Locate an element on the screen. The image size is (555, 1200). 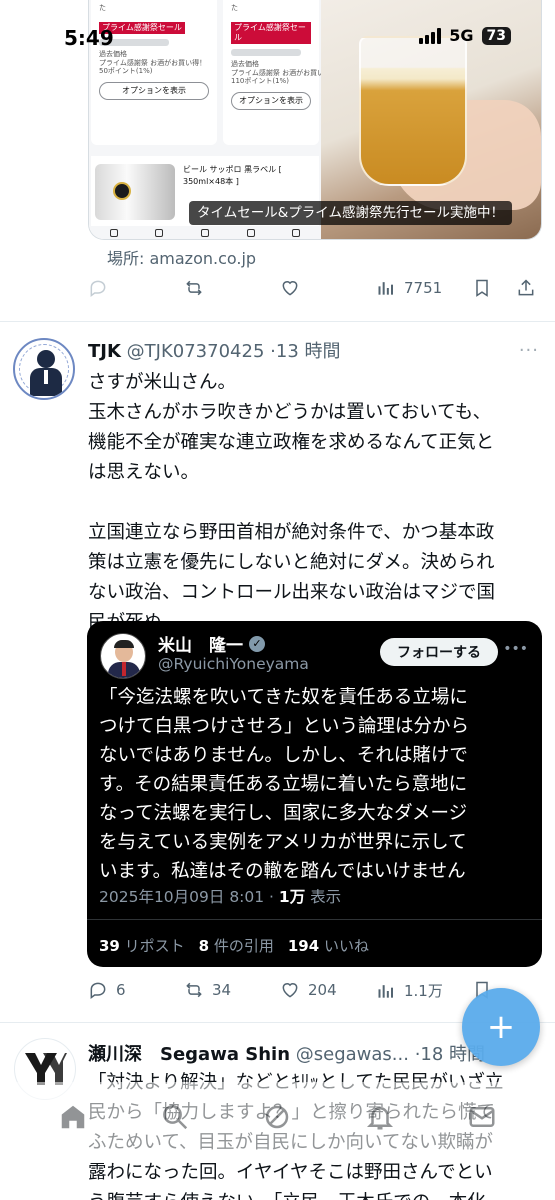
location-text: 場所: amazon.co.jp is located at coordinates (181, 257).